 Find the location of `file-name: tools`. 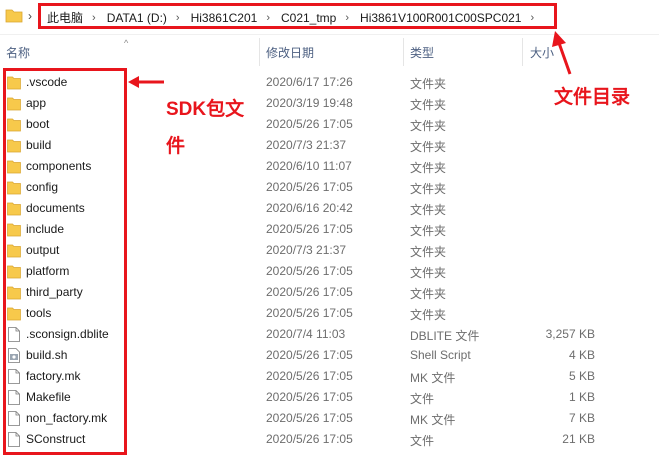

file-name: tools is located at coordinates (39, 313).